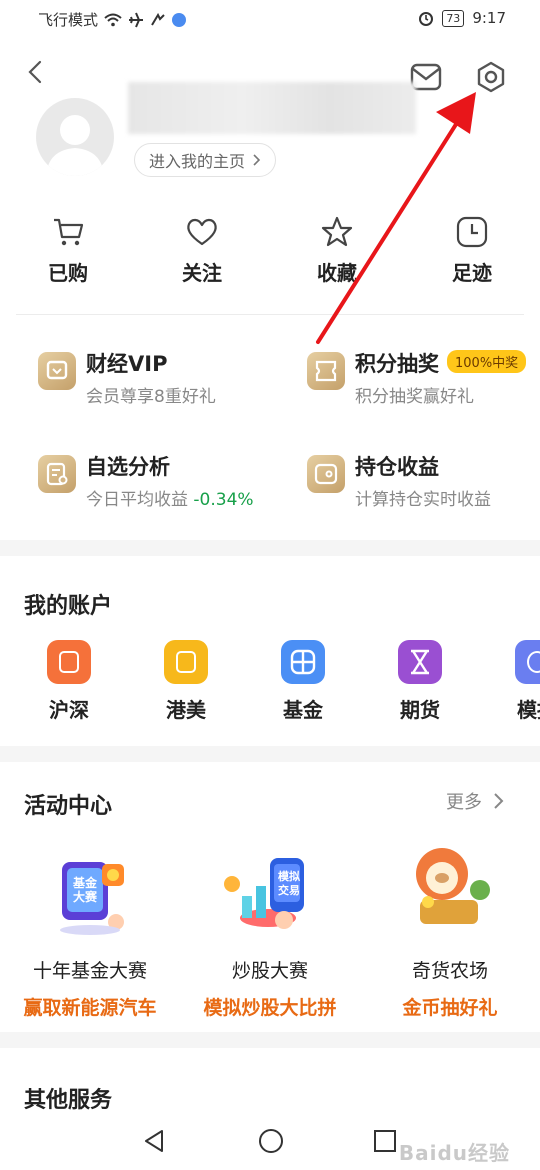 This screenshot has height=1170, width=540. What do you see at coordinates (269, 971) in the screenshot?
I see `activity-title: 炒股大赛` at bounding box center [269, 971].